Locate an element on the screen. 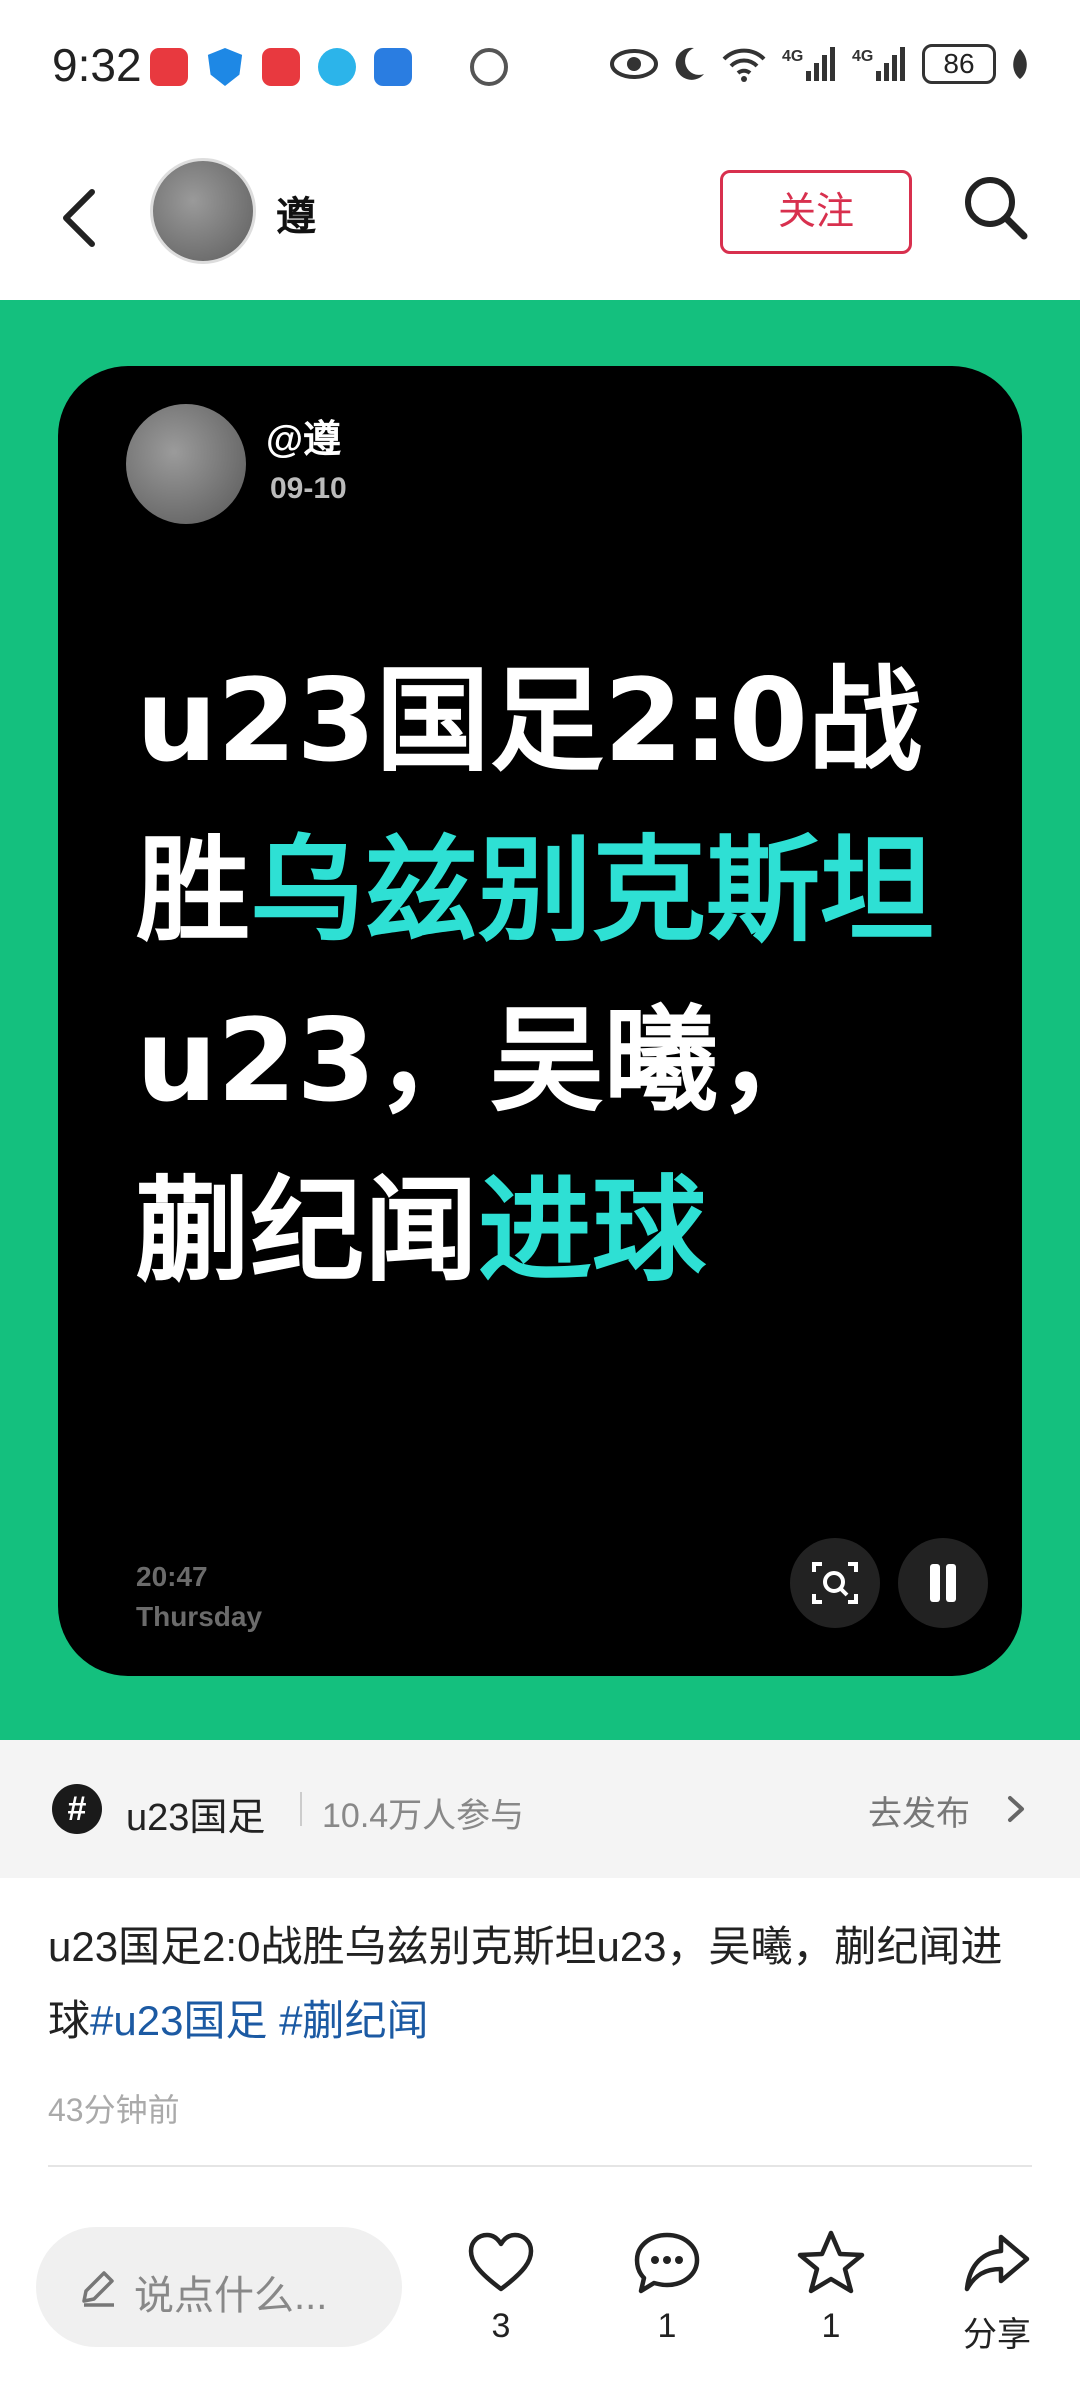 The width and height of the screenshot is (1080, 2388). card-date: 09-10 is located at coordinates (308, 488).